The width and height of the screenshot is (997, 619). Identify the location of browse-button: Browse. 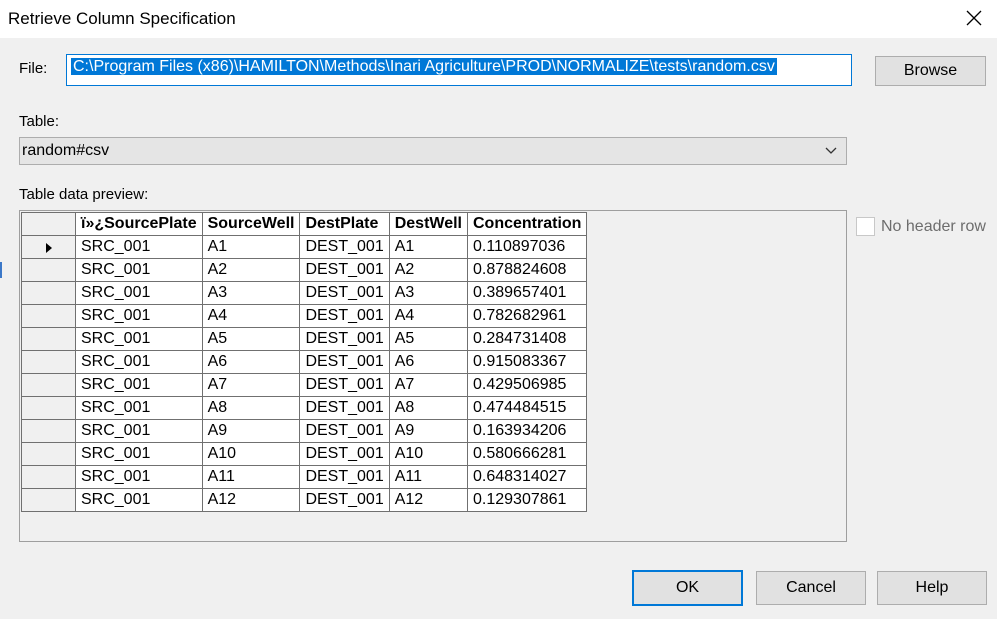
(930, 71).